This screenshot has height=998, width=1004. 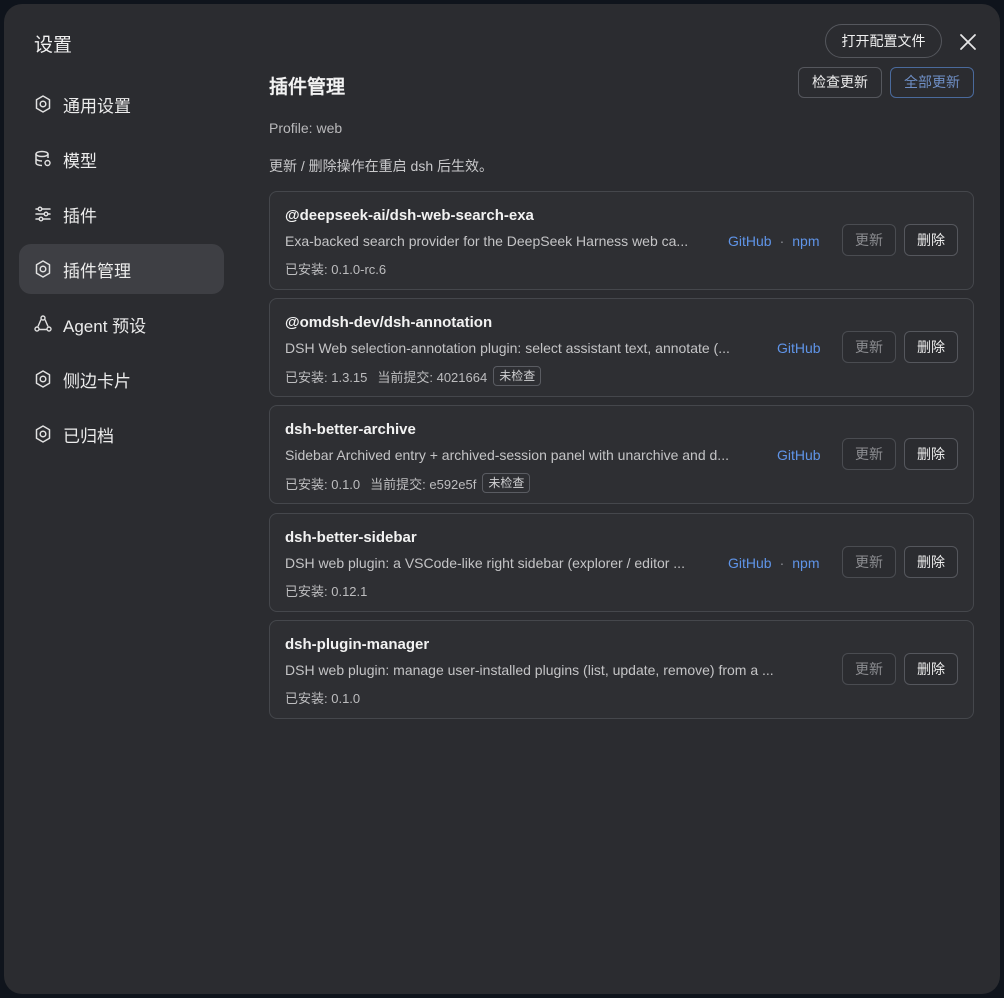 I want to click on close-icon, so click(x=968, y=42).